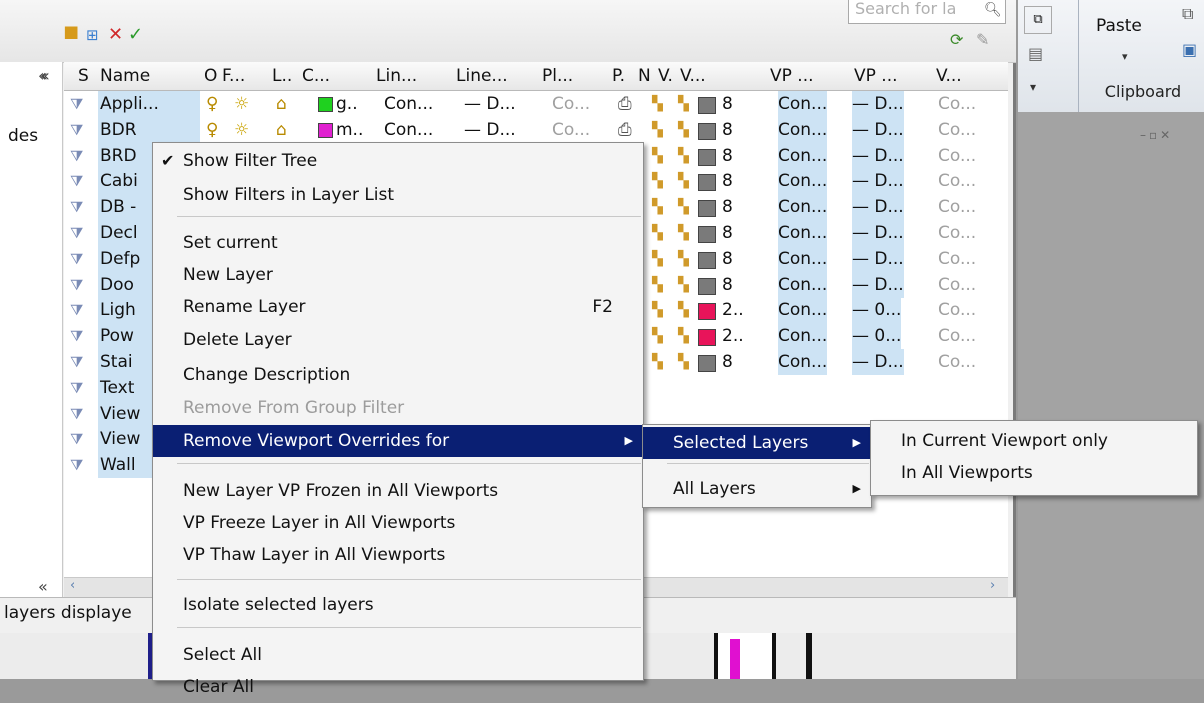 The width and height of the screenshot is (1204, 703). What do you see at coordinates (993, 10) in the screenshot?
I see `search-icon: 🔍︎` at bounding box center [993, 10].